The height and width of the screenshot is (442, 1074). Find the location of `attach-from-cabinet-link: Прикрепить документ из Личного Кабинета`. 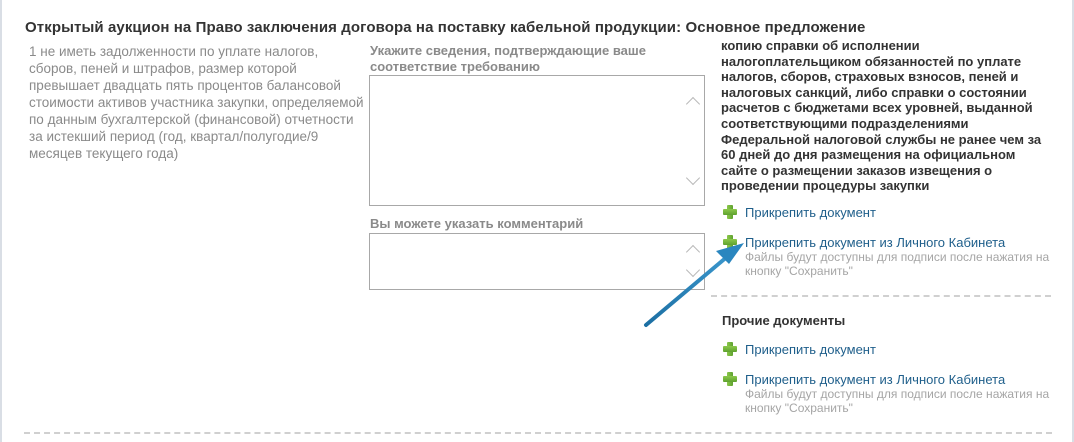

attach-from-cabinet-link: Прикрепить документ из Личного Кабинета is located at coordinates (863, 242).